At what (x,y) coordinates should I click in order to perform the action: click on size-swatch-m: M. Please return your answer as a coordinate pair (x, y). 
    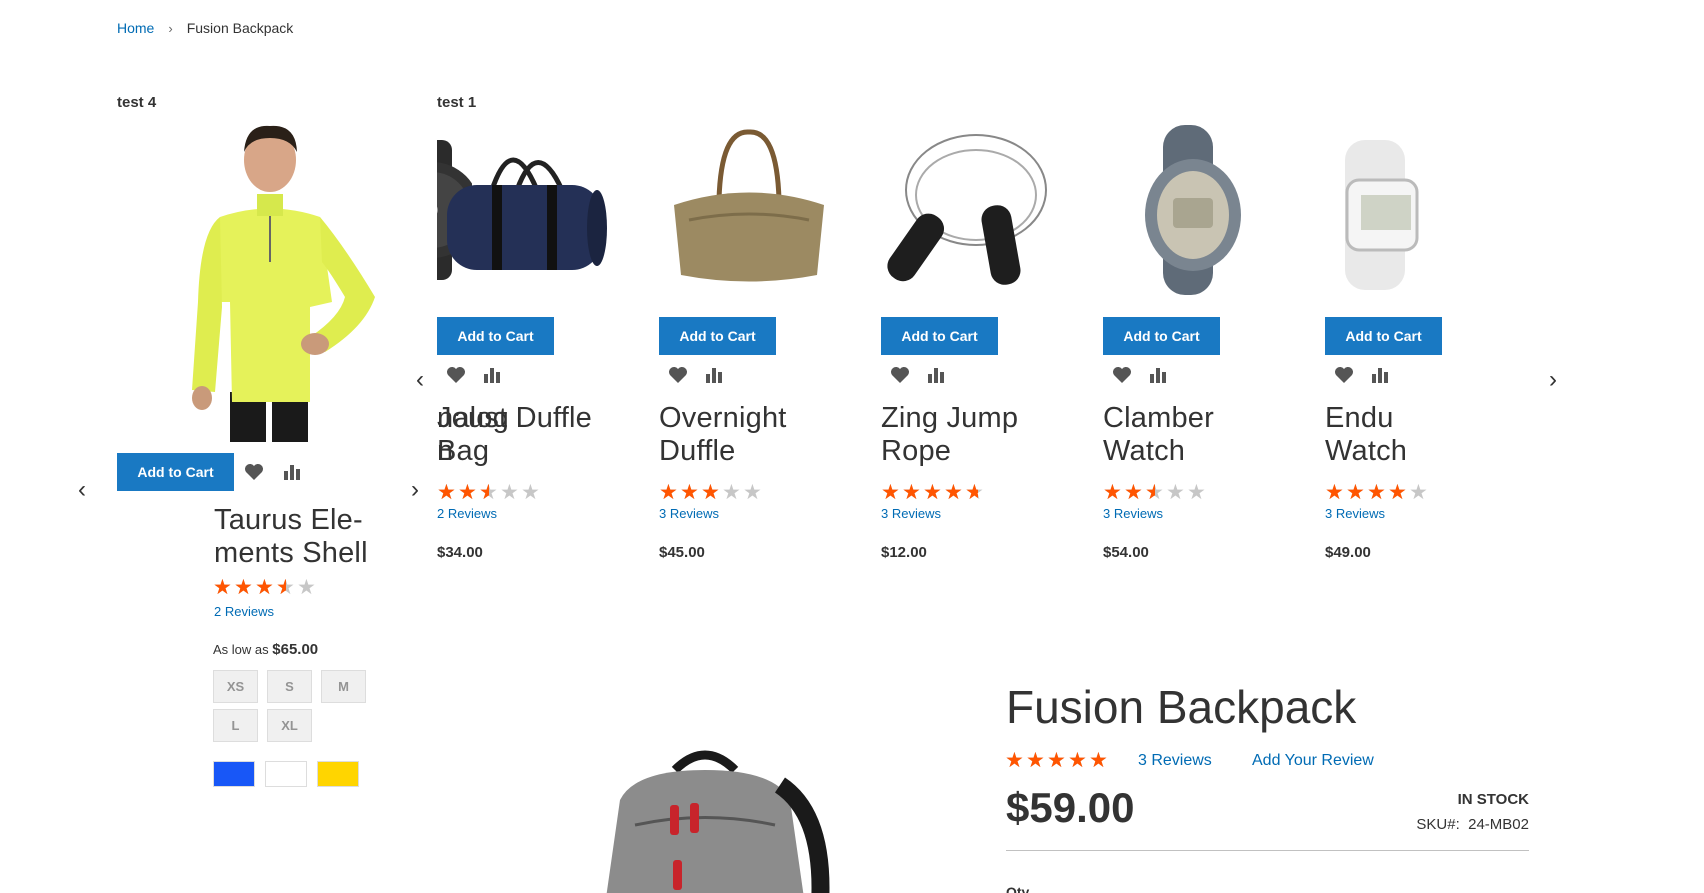
    Looking at the image, I should click on (343, 686).